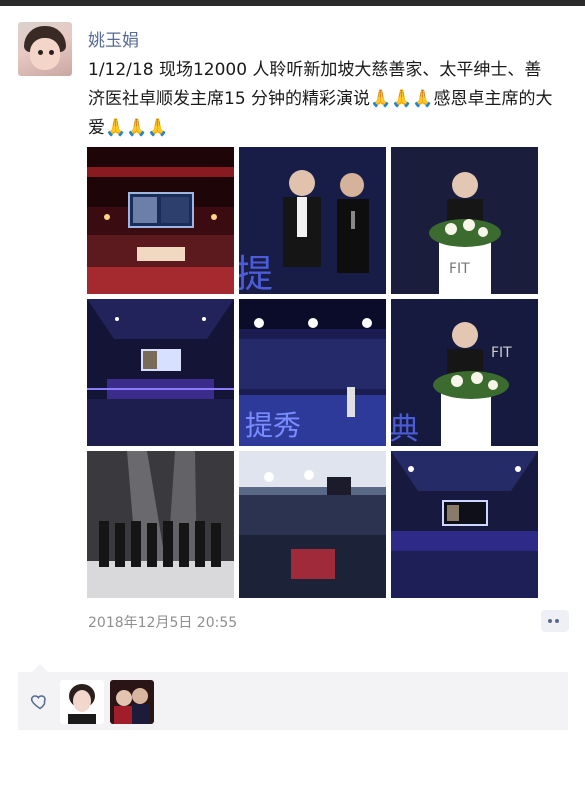  I want to click on photo-3: FIT, so click(464, 220).